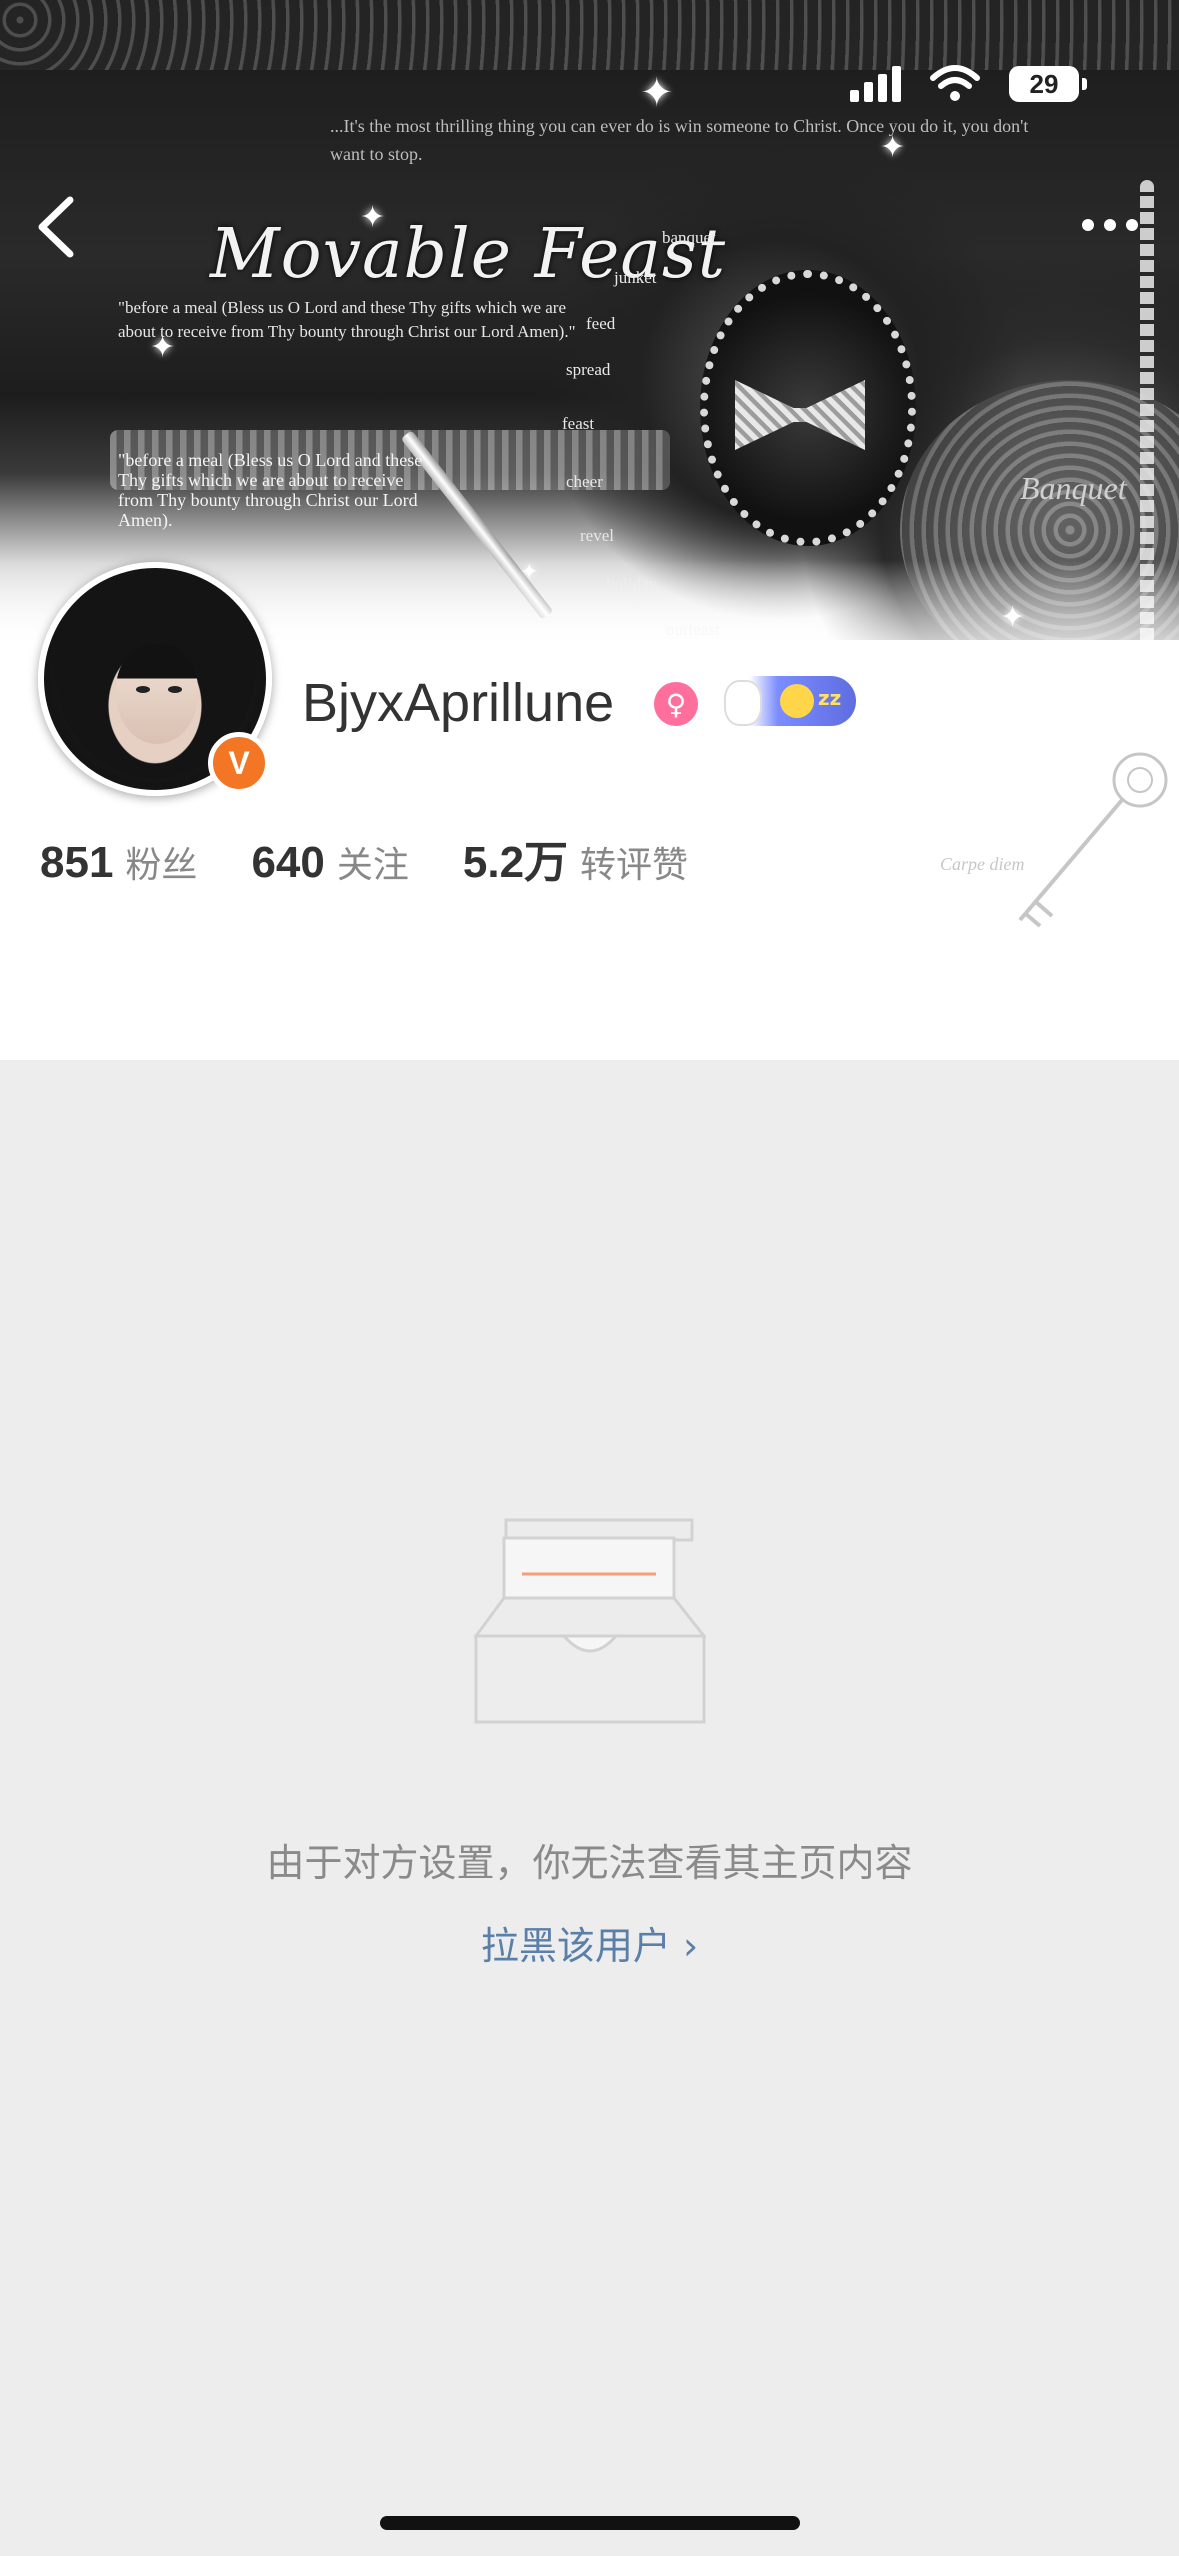 This screenshot has width=1179, height=2556. Describe the element at coordinates (689, 237) in the screenshot. I see `banner-word: banquet` at that location.